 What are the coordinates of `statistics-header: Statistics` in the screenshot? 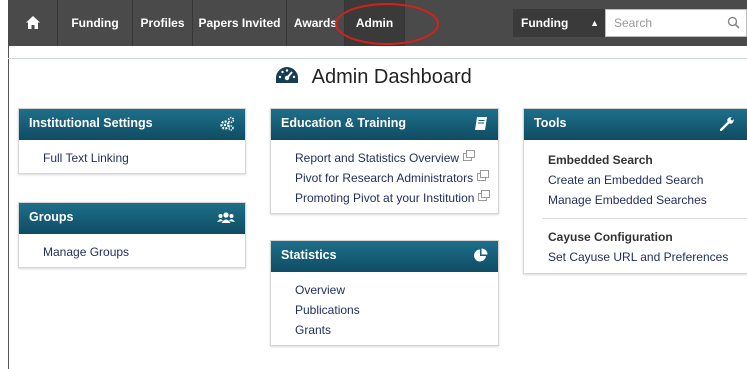 It's located at (384, 256).